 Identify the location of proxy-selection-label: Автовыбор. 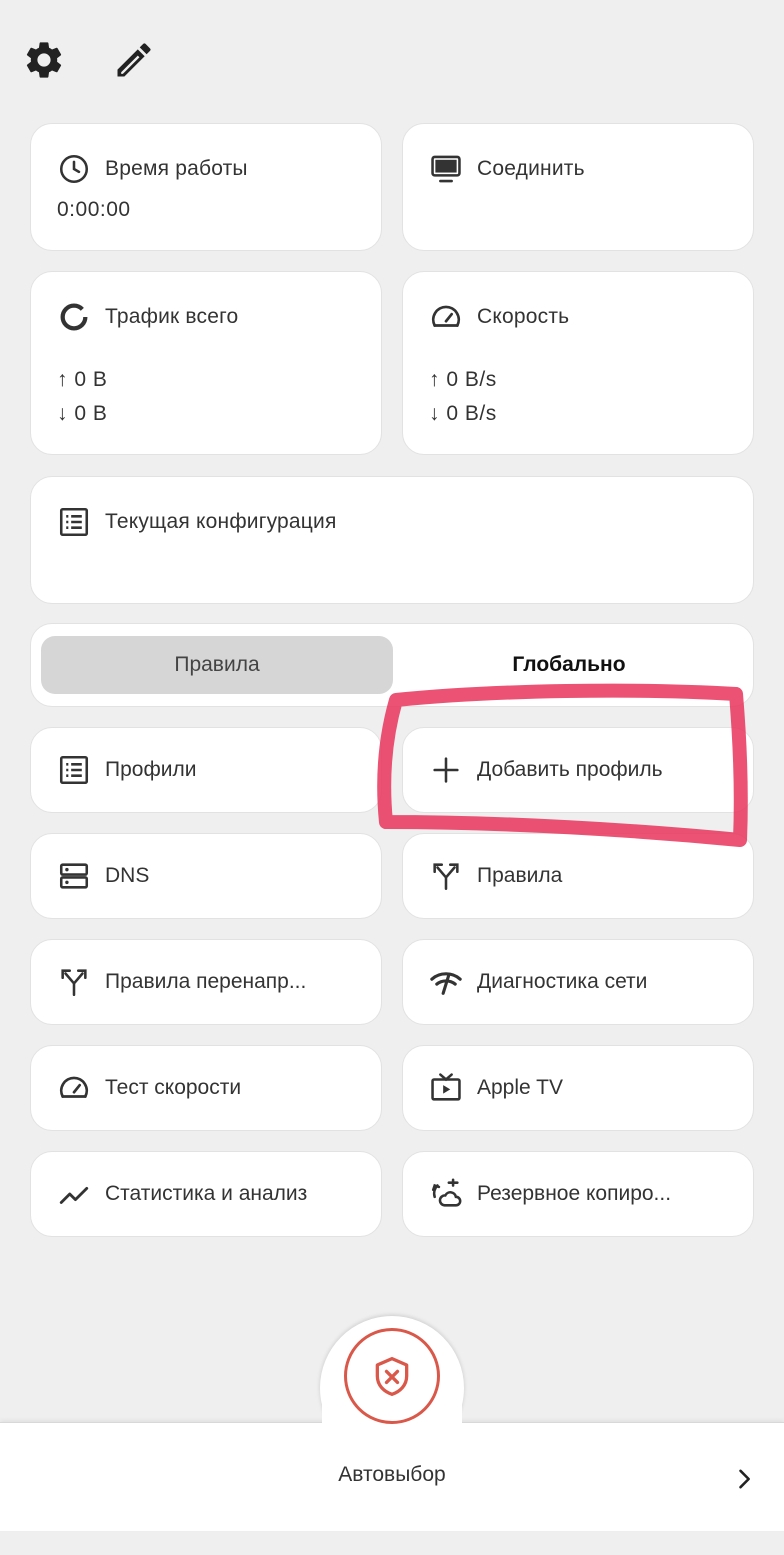
(392, 1474).